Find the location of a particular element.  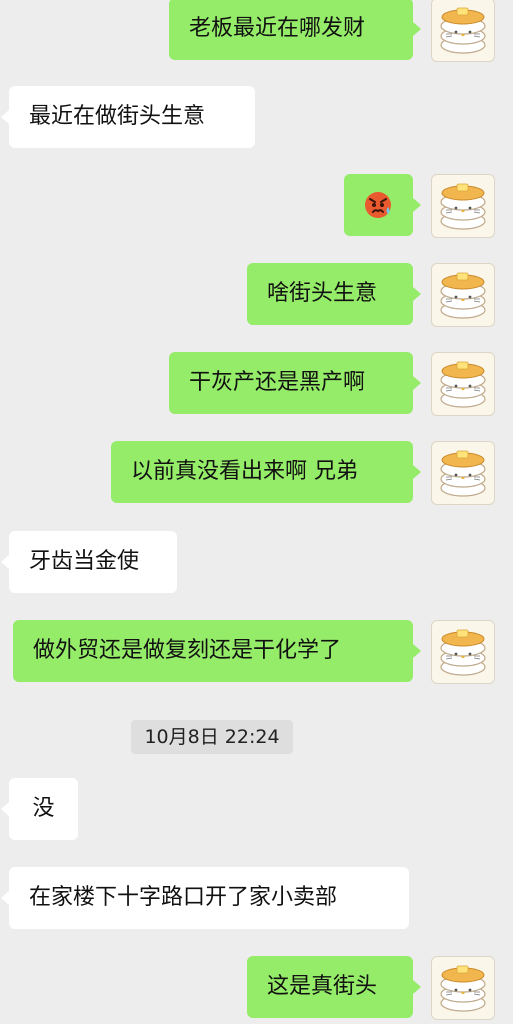

angry-sweat-face-emoji is located at coordinates (378, 205).